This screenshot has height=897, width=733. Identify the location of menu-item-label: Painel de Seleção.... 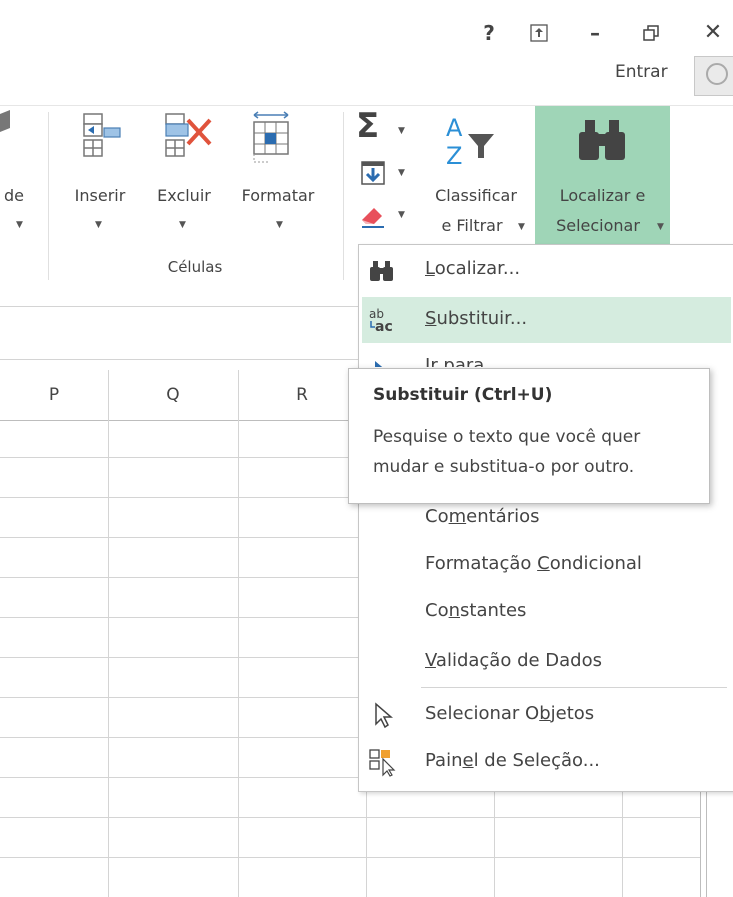
(512, 760).